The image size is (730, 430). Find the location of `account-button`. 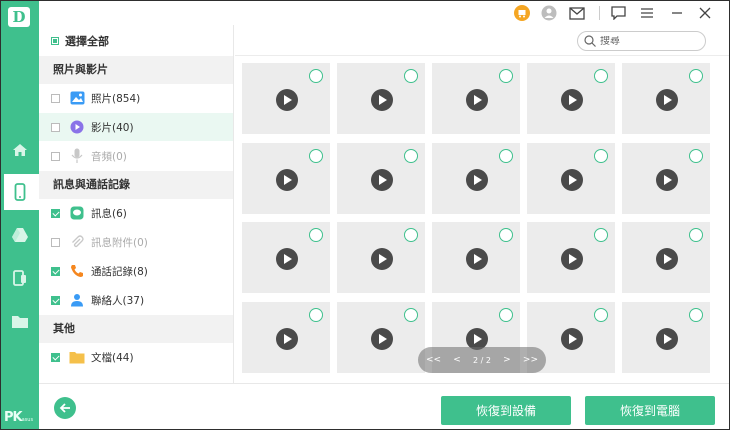

account-button is located at coordinates (549, 13).